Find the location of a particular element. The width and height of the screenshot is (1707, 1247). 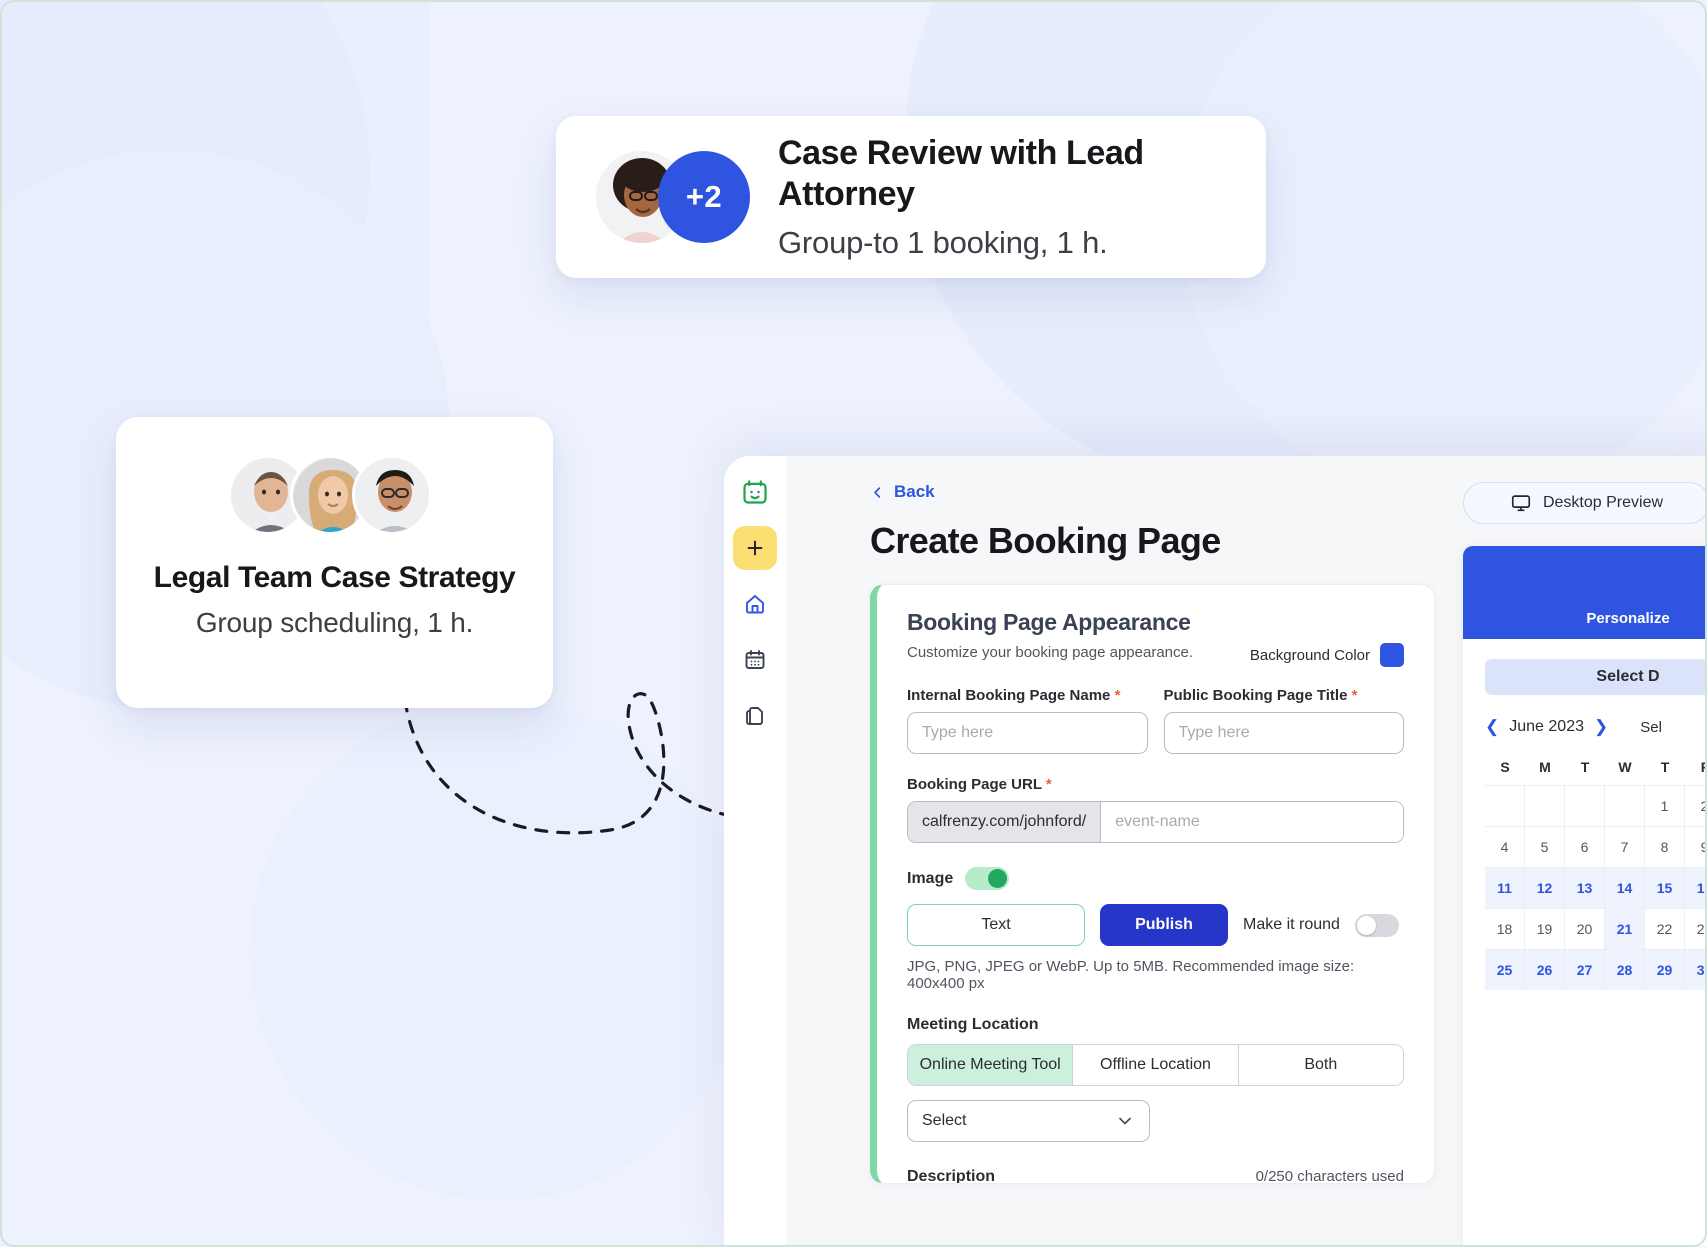

internal-name-field: Internal Booking Page Name * is located at coordinates (1027, 720).